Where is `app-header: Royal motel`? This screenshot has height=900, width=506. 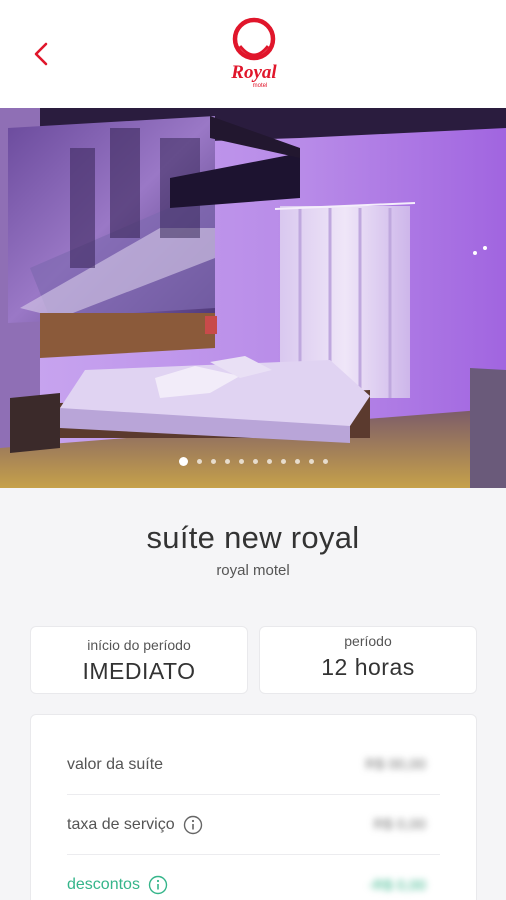
app-header: Royal motel is located at coordinates (253, 54).